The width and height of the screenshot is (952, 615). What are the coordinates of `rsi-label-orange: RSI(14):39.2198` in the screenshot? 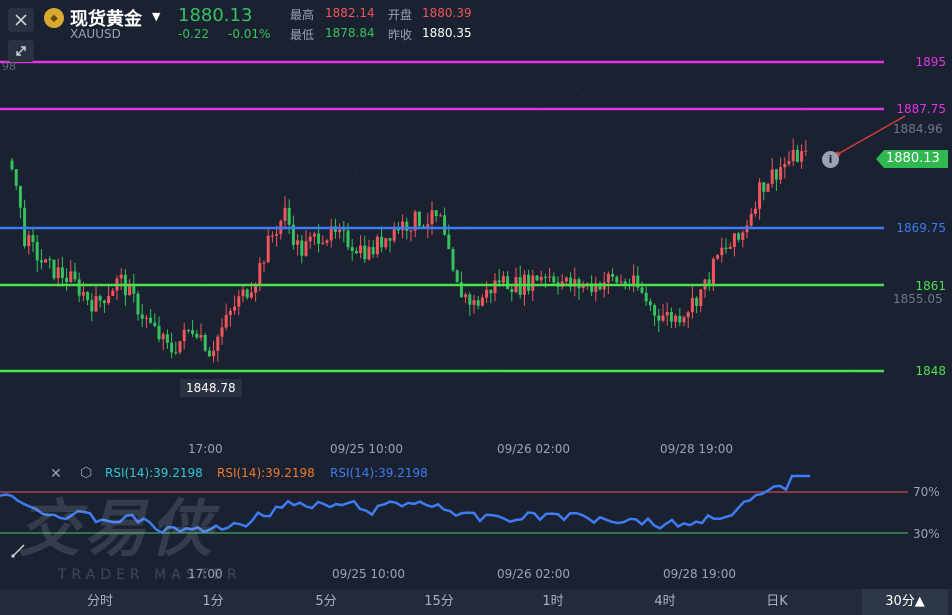 It's located at (266, 473).